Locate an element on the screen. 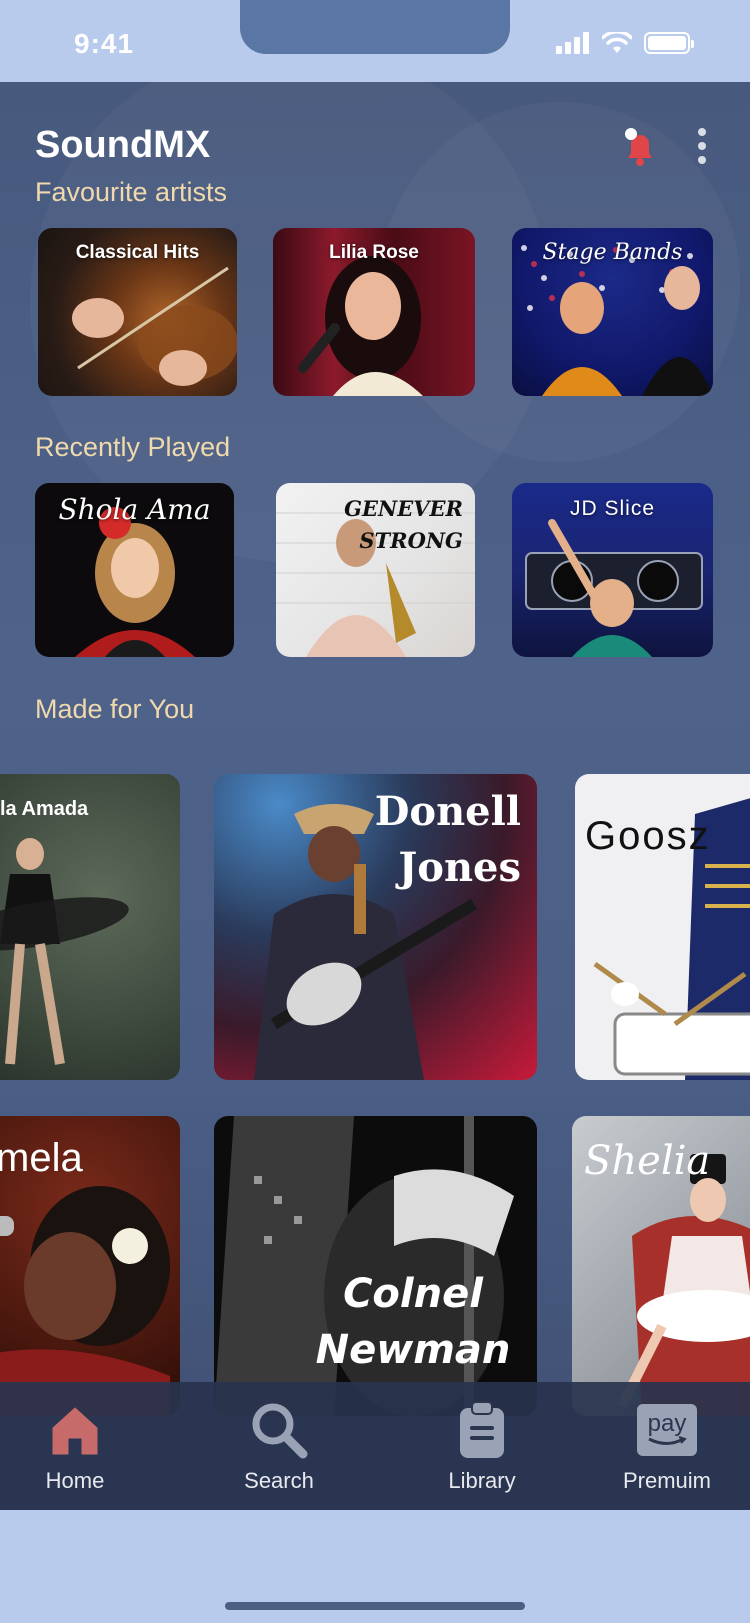 This screenshot has height=1623, width=750. status-icons is located at coordinates (625, 43).